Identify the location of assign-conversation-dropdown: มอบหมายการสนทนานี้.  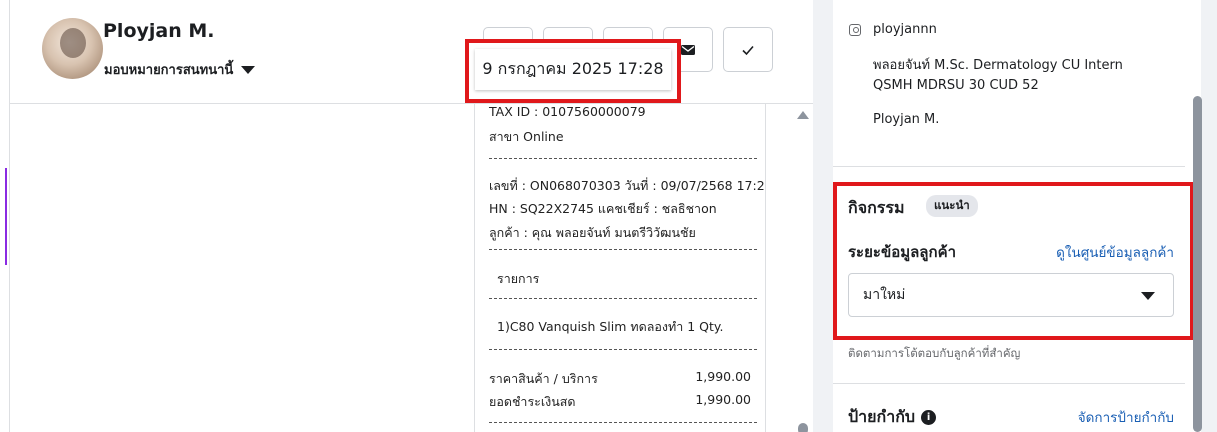
(180, 69).